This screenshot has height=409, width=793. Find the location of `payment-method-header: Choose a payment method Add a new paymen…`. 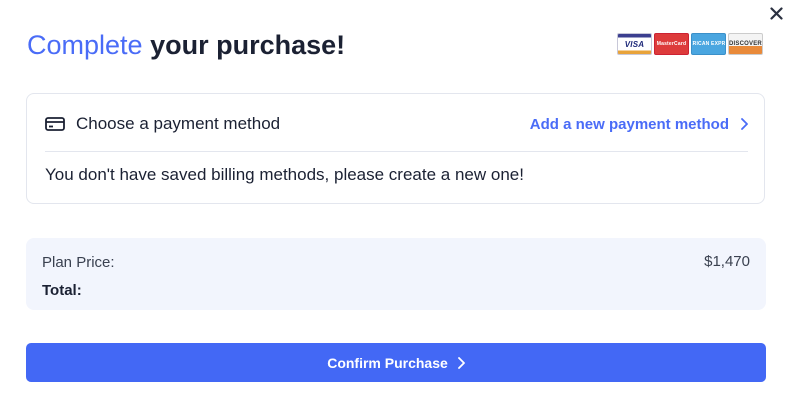

payment-method-header: Choose a payment method Add a new paymen… is located at coordinates (396, 124).